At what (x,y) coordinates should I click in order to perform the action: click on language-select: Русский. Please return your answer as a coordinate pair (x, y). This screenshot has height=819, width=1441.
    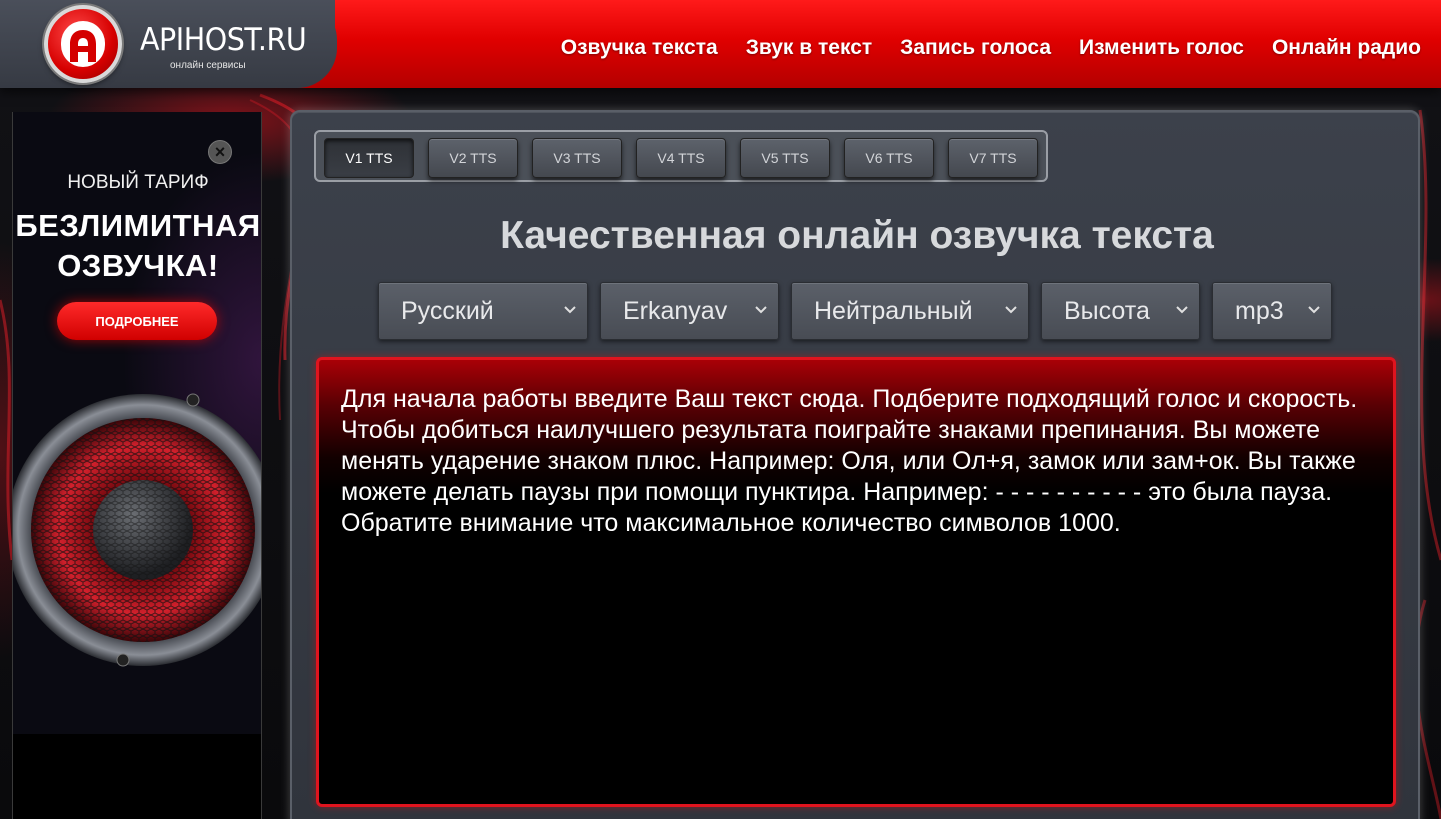
    Looking at the image, I should click on (483, 311).